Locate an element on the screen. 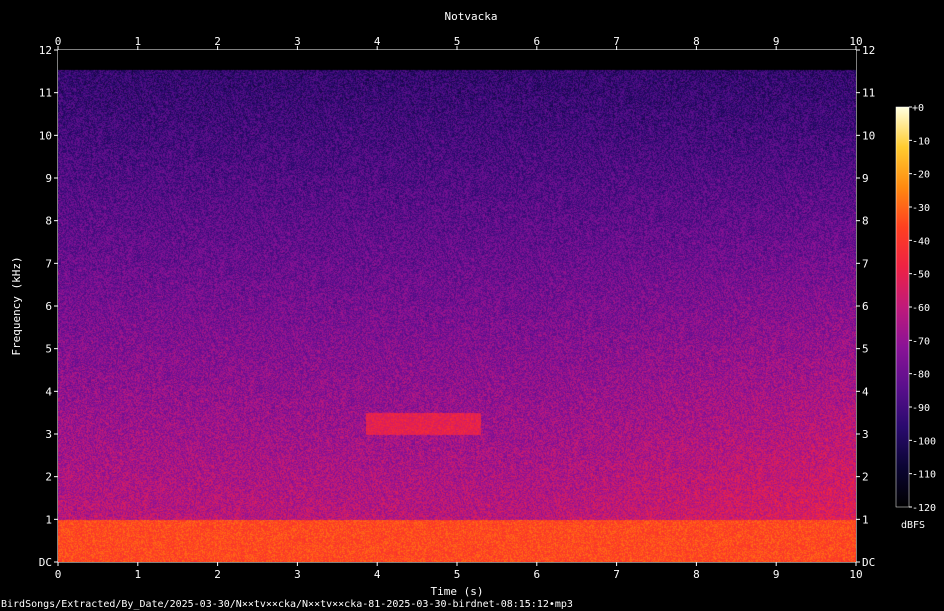 This screenshot has width=944, height=611. x-tick-label-top: 3 is located at coordinates (297, 41).